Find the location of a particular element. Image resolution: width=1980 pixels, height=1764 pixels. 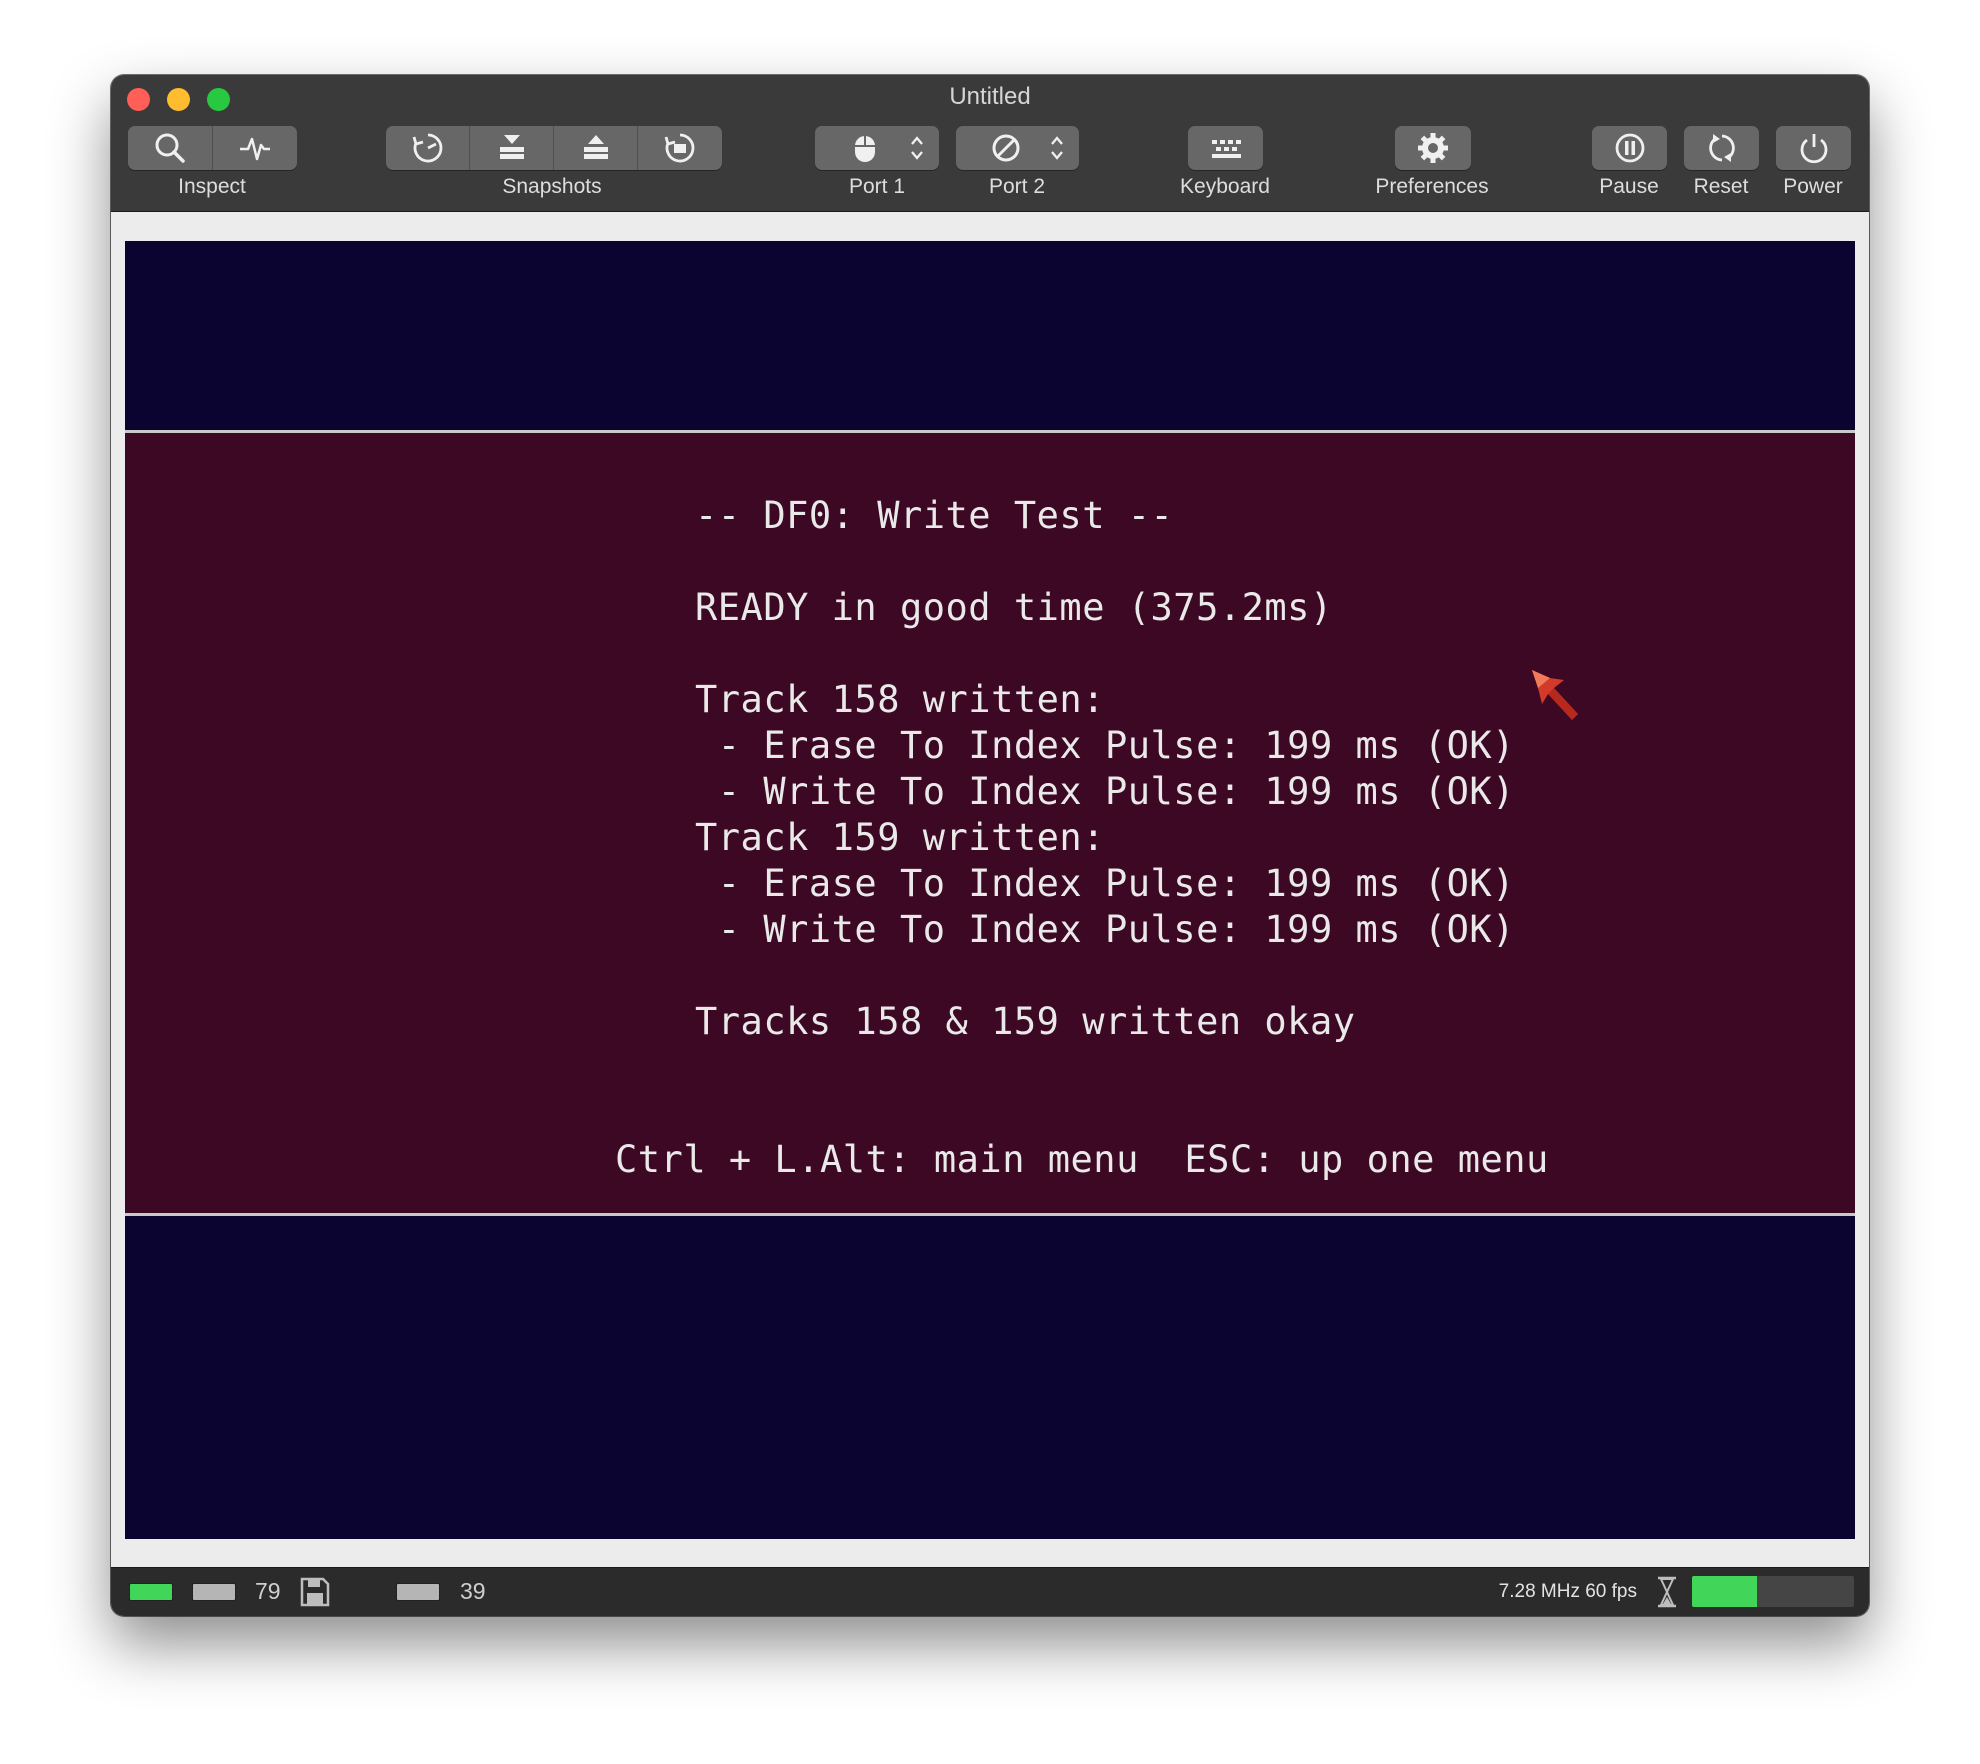

df0-cylinder: 79 is located at coordinates (268, 1591).